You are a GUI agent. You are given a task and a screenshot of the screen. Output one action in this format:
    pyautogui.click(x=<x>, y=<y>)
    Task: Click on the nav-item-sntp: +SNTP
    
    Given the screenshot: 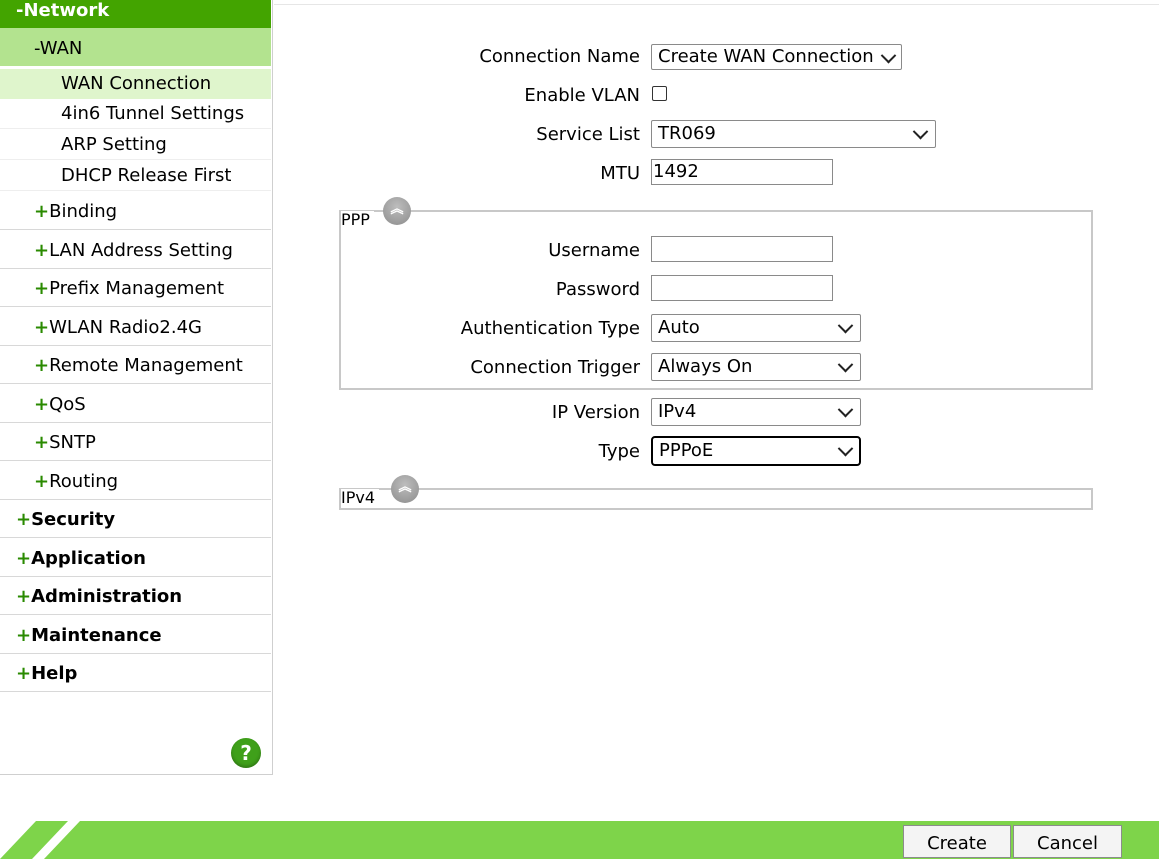 What is the action you would take?
    pyautogui.click(x=135, y=442)
    